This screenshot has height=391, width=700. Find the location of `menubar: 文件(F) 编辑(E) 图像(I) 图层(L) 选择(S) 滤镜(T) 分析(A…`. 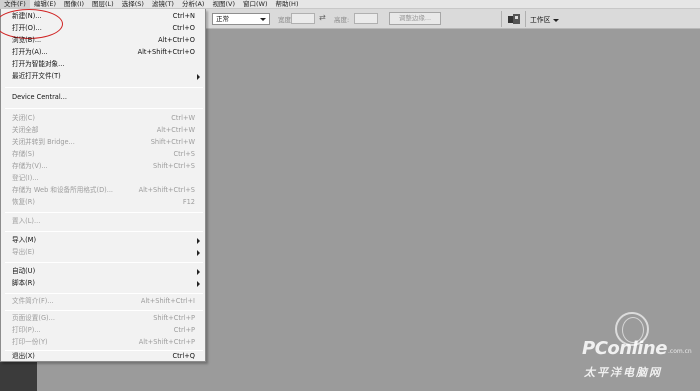

menubar: 文件(F) 编辑(E) 图像(I) 图层(L) 选择(S) 滤镜(T) 分析(A… is located at coordinates (350, 4).